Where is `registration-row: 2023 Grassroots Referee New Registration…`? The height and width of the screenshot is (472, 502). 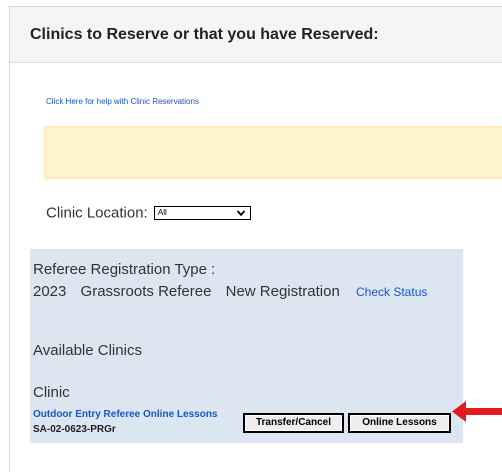
registration-row: 2023 Grassroots Referee New Registration… is located at coordinates (230, 291).